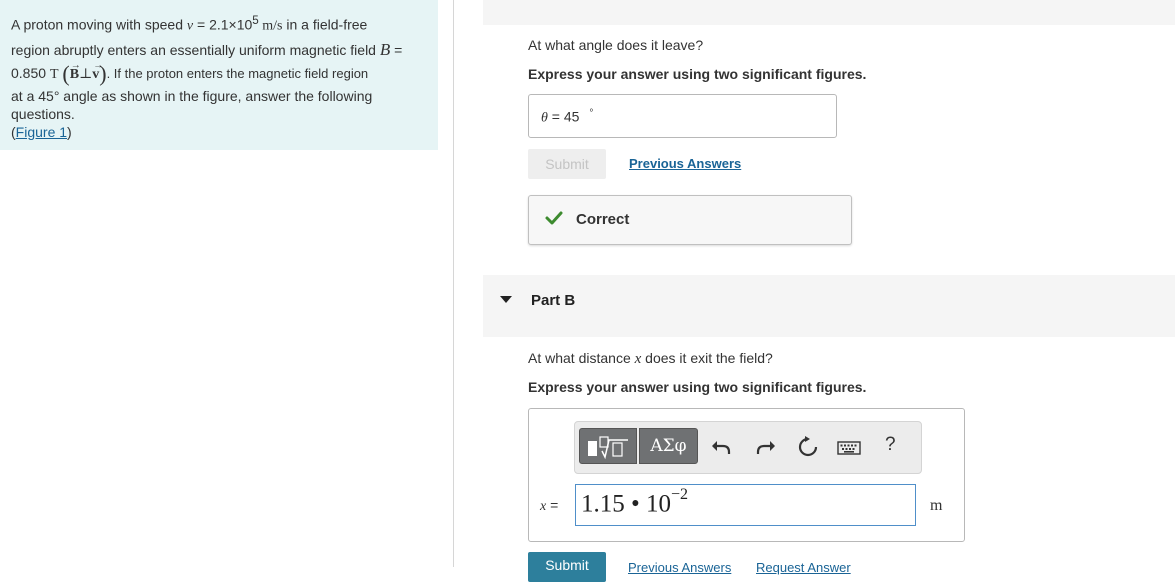 The height and width of the screenshot is (582, 1175). I want to click on part-b-submit-button: Submit, so click(567, 567).